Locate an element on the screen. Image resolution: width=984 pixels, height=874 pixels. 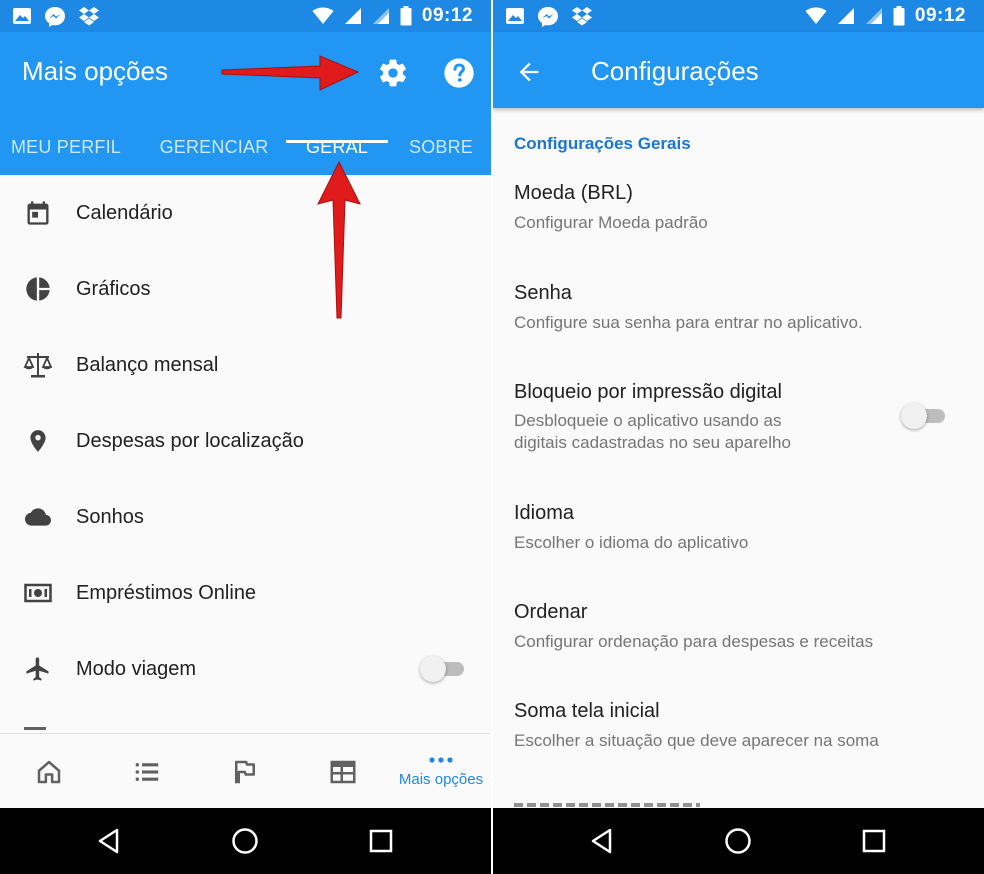
setting-title: Soma tela inicial is located at coordinates (587, 711).